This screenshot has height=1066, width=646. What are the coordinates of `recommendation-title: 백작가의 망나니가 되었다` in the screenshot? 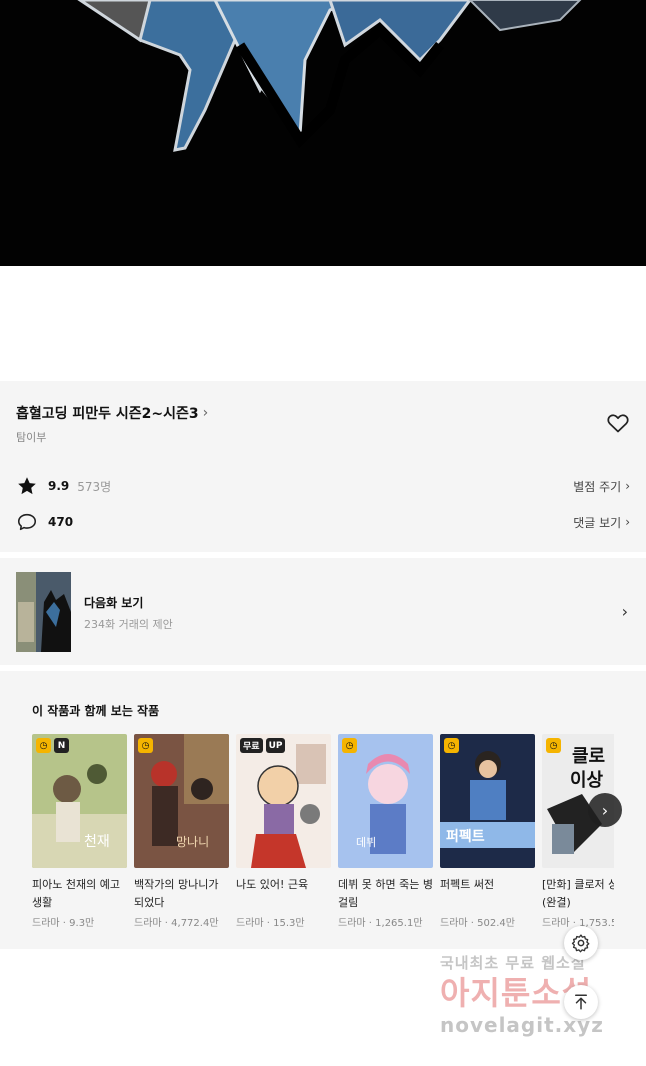 It's located at (176, 893).